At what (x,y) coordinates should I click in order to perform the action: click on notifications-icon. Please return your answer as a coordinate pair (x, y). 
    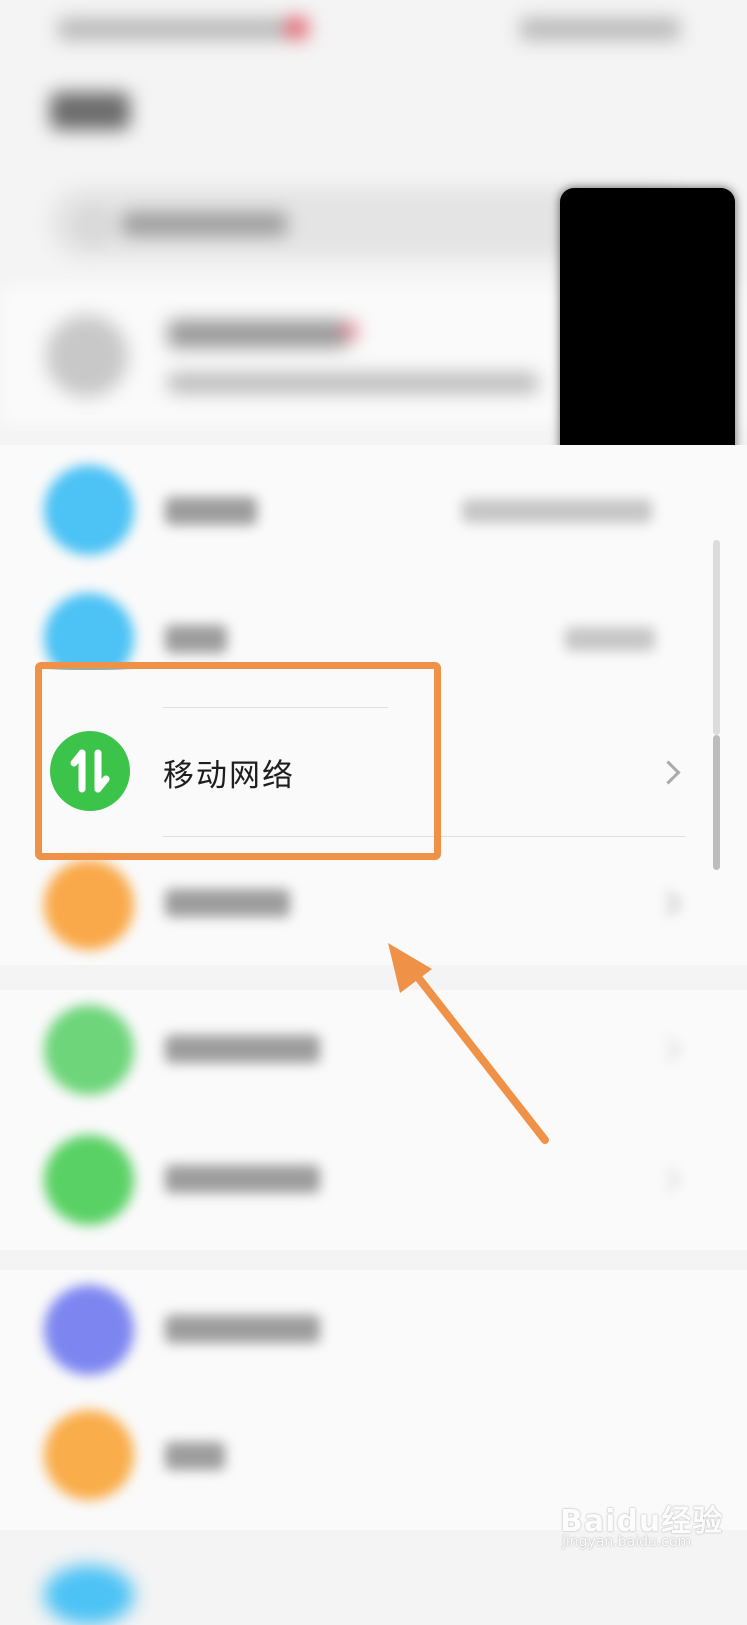
    Looking at the image, I should click on (89, 1455).